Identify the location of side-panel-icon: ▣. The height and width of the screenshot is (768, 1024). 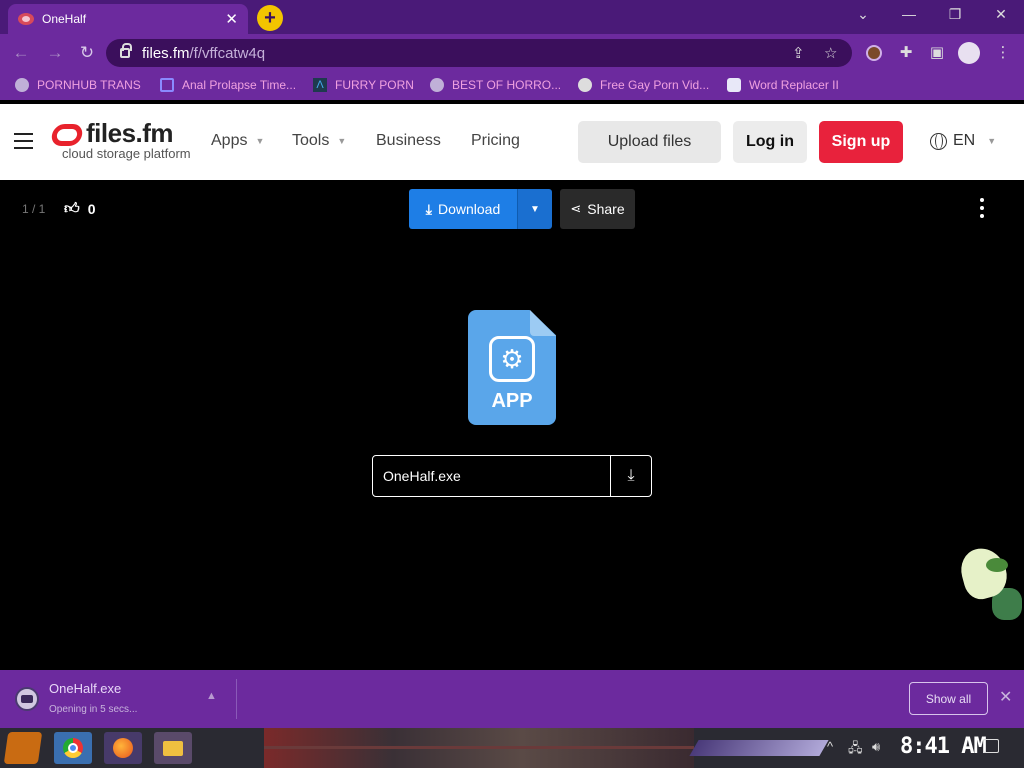
(937, 53).